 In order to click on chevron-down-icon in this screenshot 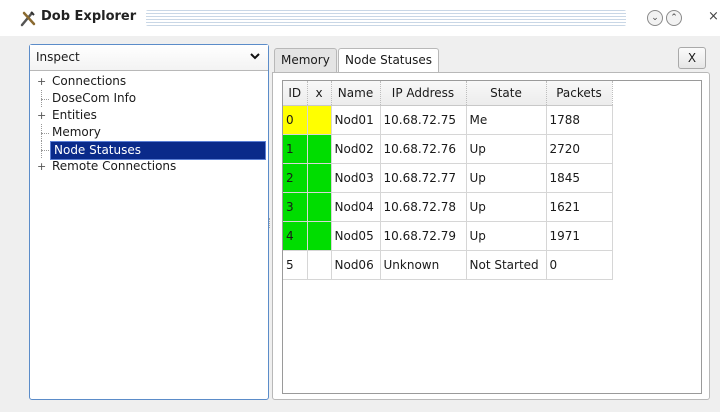, I will do `click(255, 56)`.